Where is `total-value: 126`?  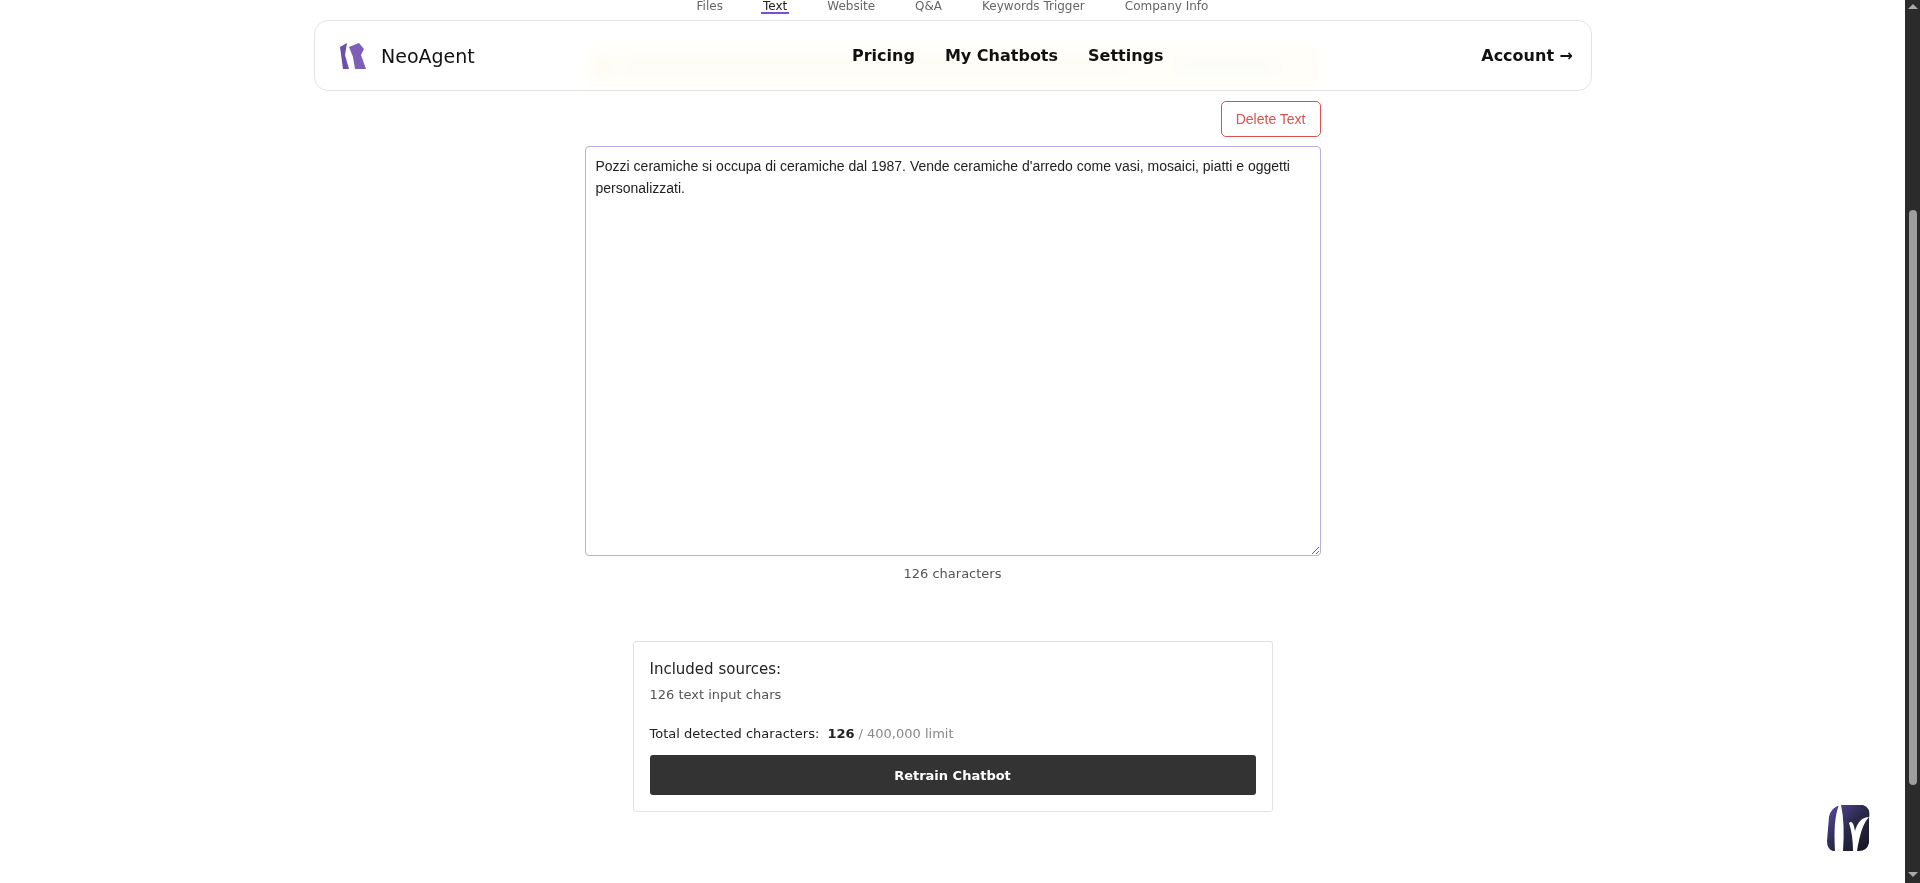
total-value: 126 is located at coordinates (841, 733).